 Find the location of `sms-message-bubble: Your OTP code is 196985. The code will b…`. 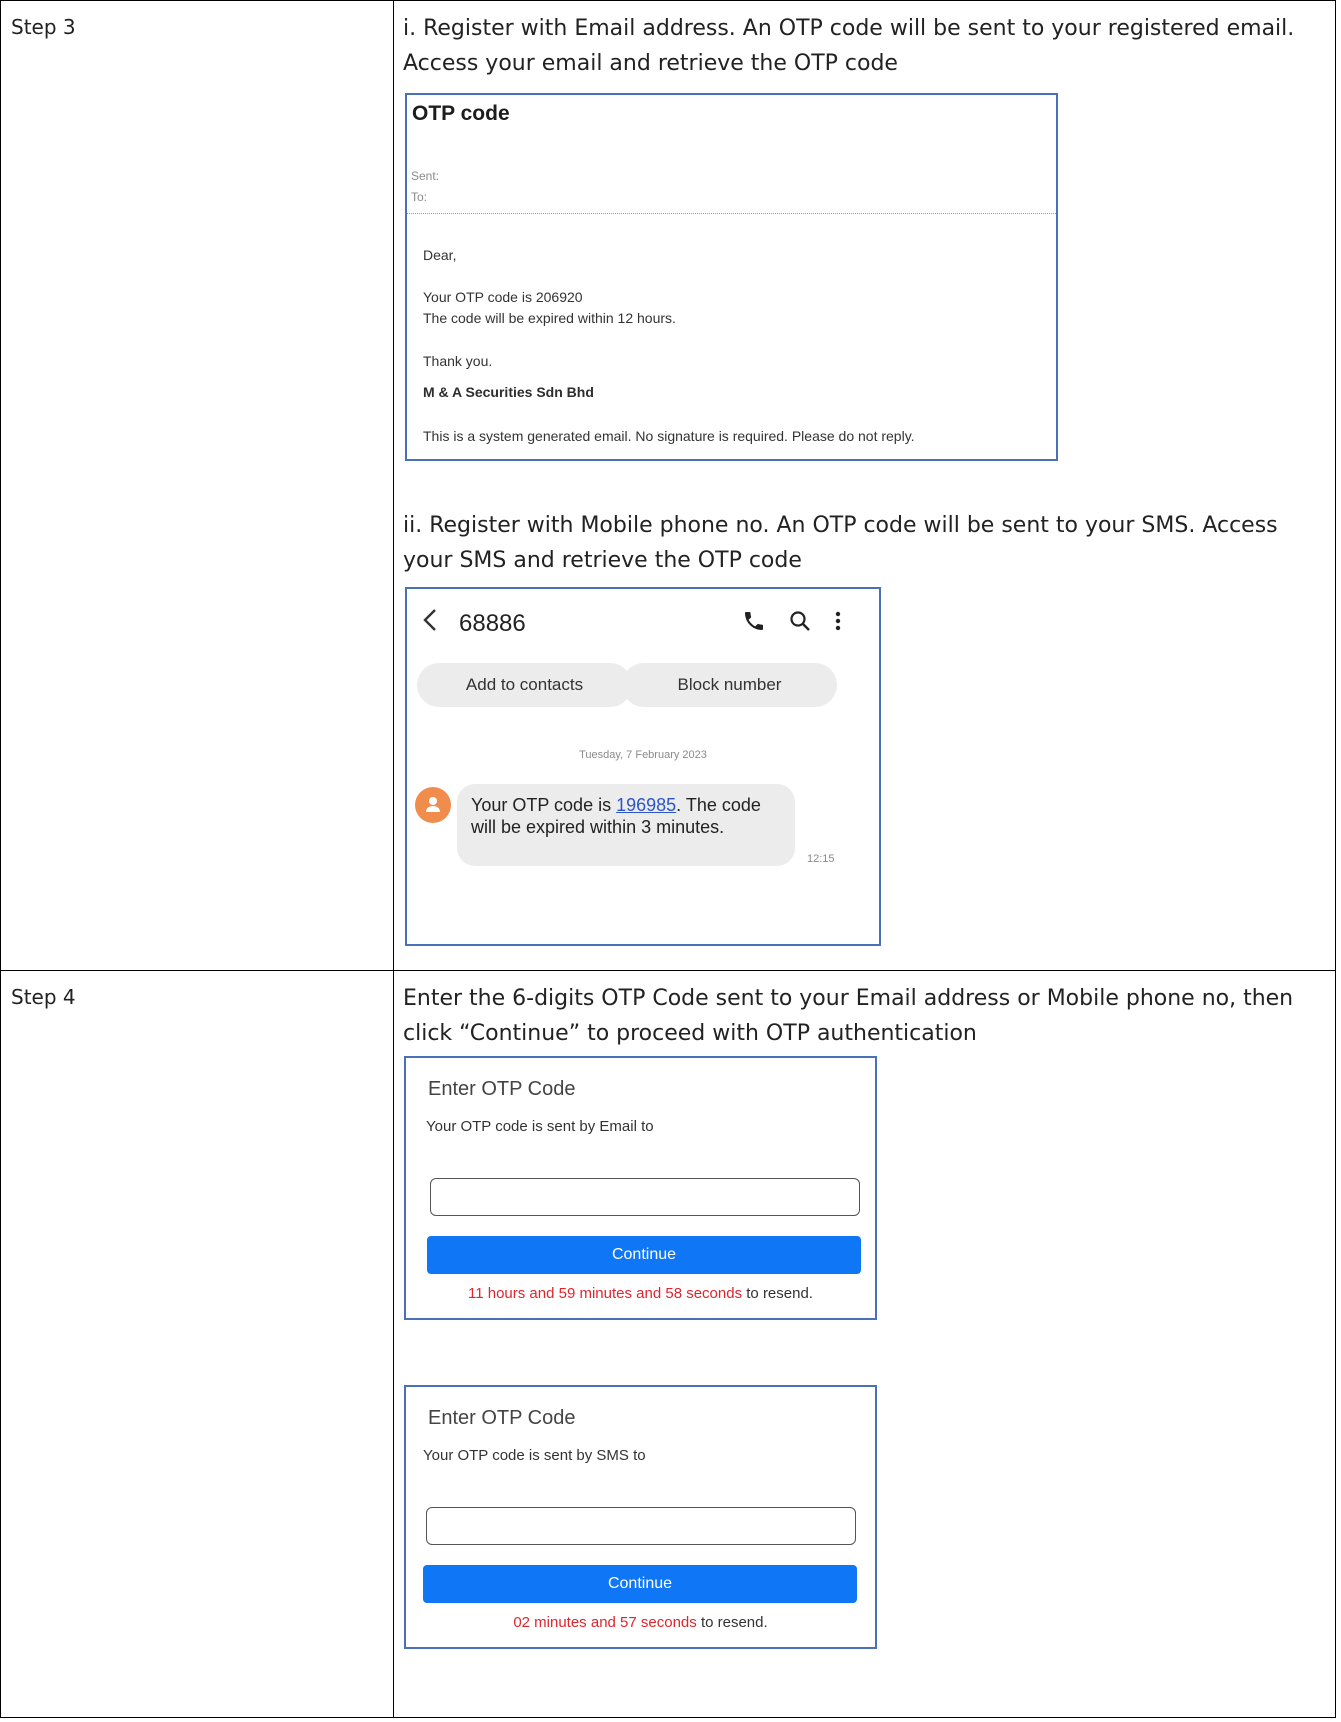

sms-message-bubble: Your OTP code is 196985. The code will b… is located at coordinates (626, 825).